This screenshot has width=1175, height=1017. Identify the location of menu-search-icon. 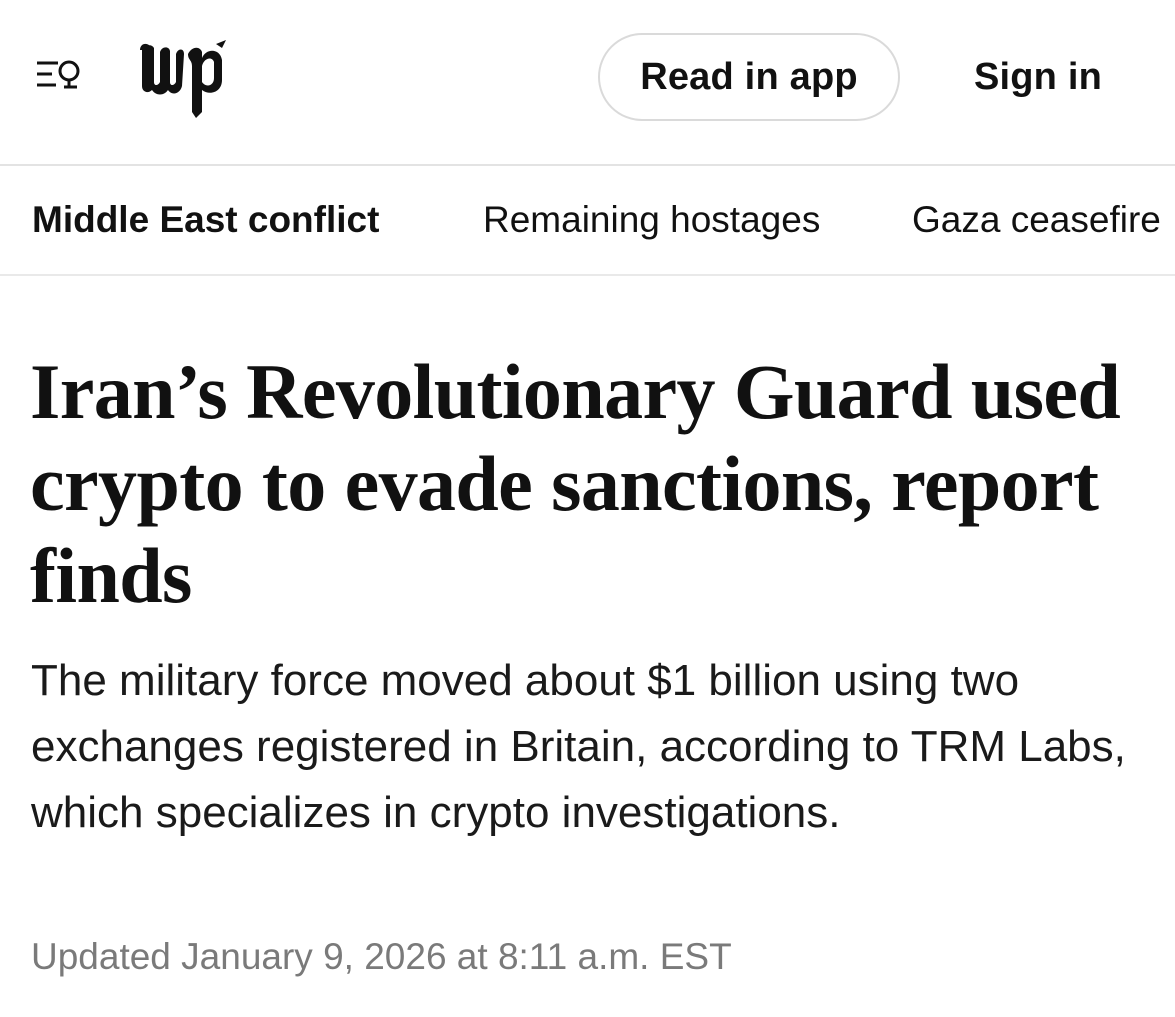
(59, 77).